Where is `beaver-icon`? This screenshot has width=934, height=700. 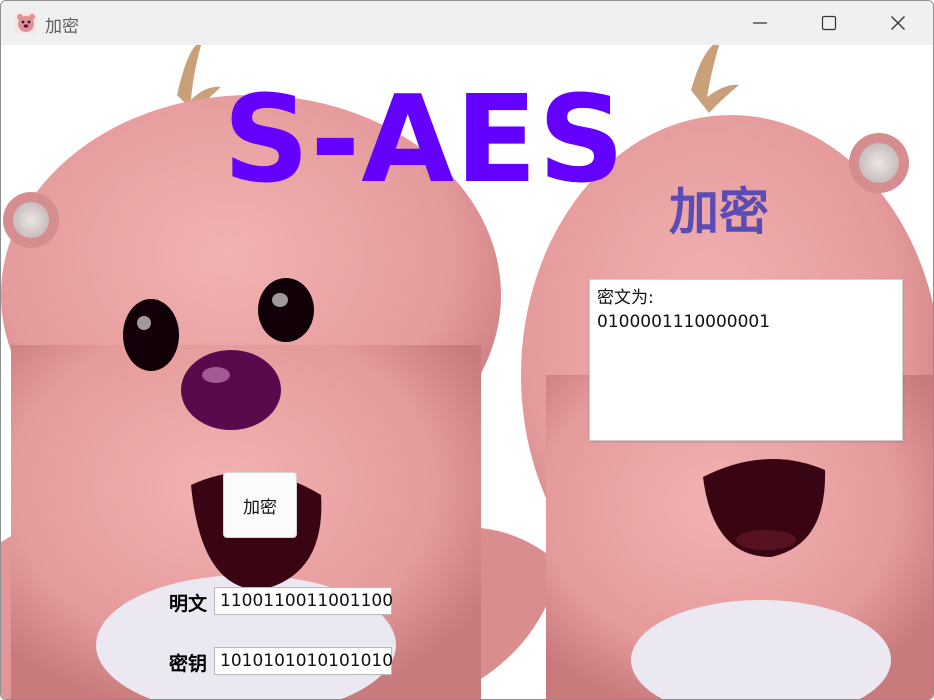
beaver-icon is located at coordinates (26, 23).